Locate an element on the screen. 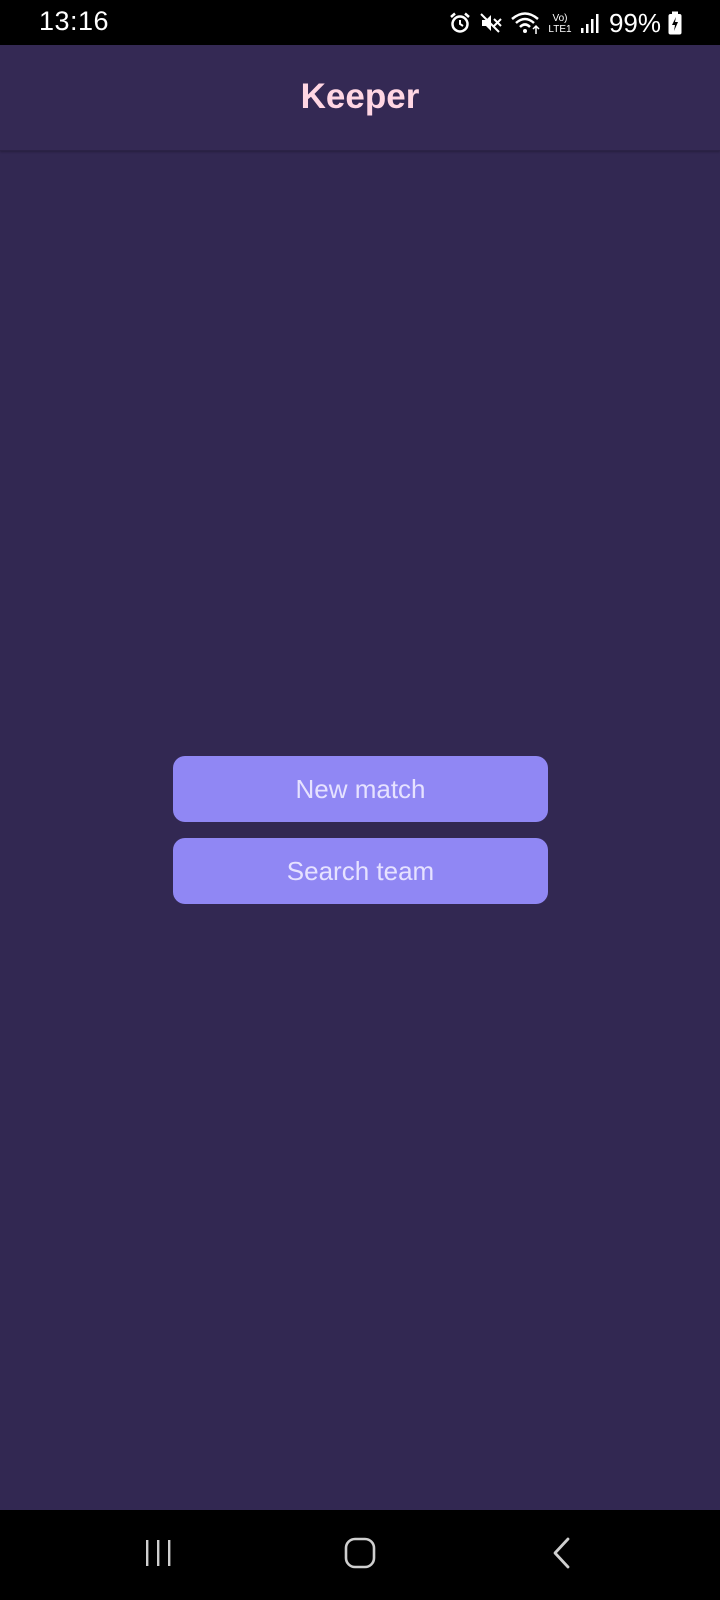  mute-icon is located at coordinates (491, 23).